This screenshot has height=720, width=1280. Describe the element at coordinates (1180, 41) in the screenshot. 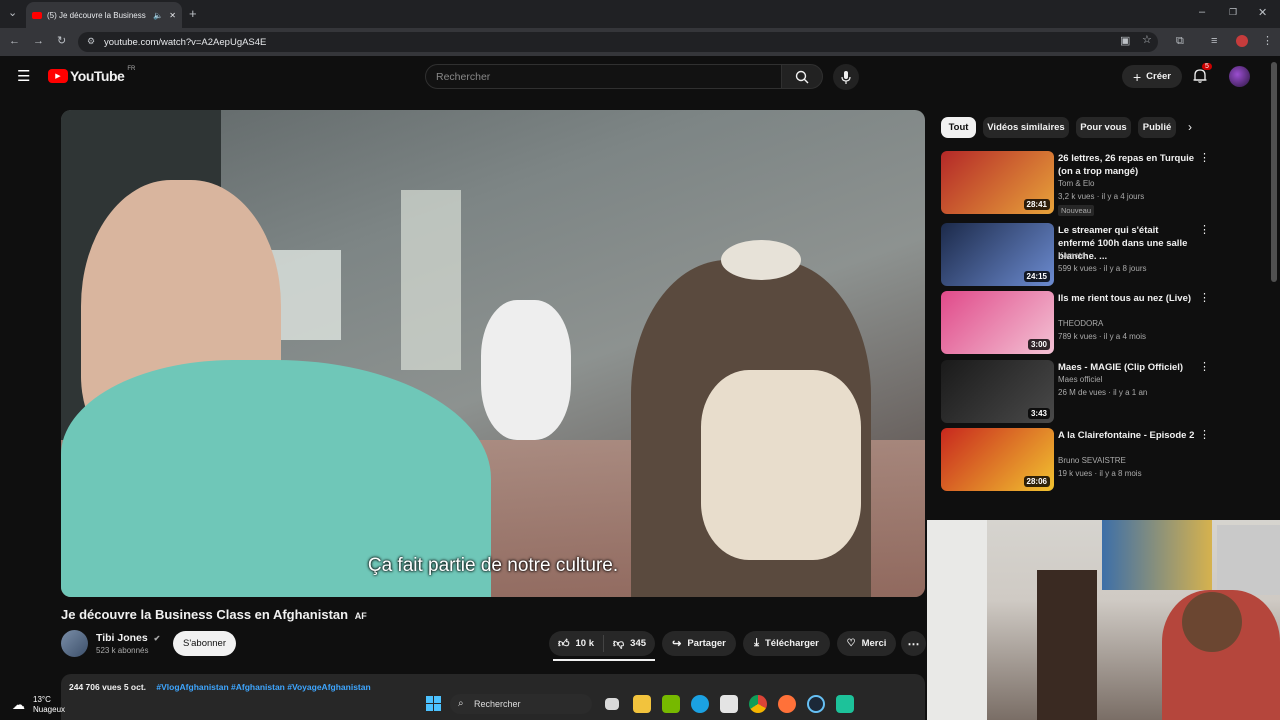

I see `extensions-icon: ⧉` at that location.